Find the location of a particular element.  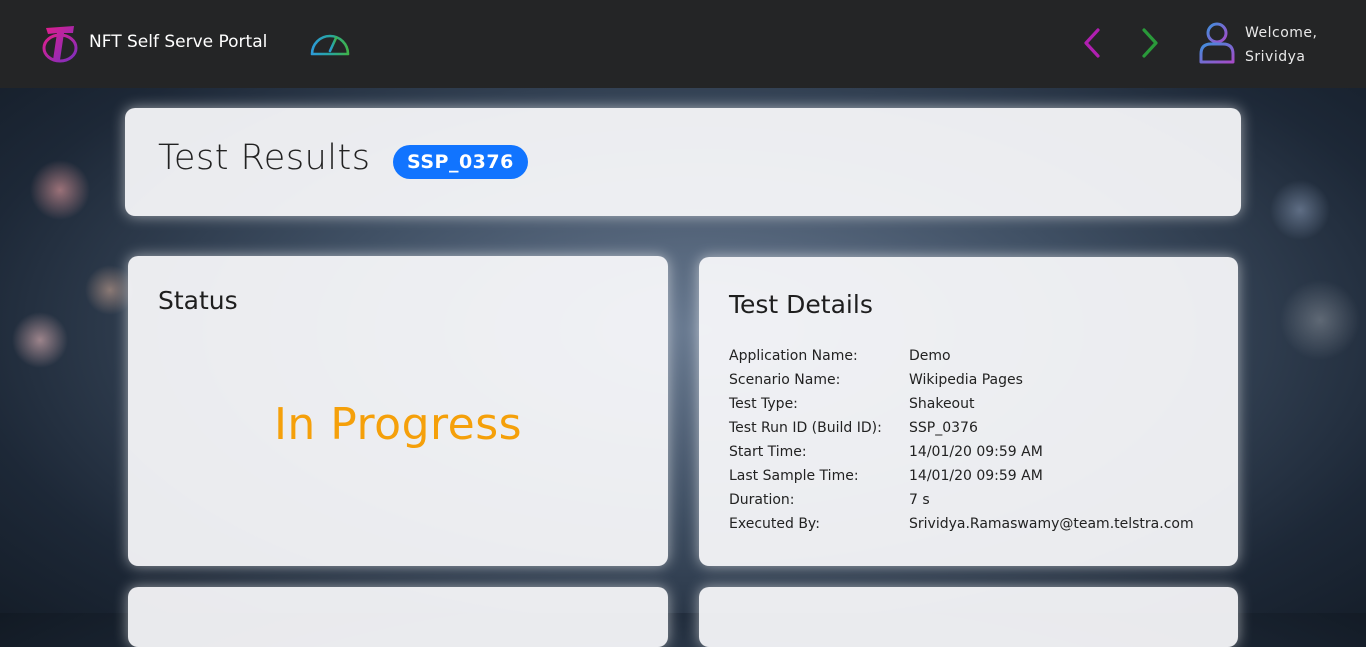

chevron-right-icon is located at coordinates (1150, 43).